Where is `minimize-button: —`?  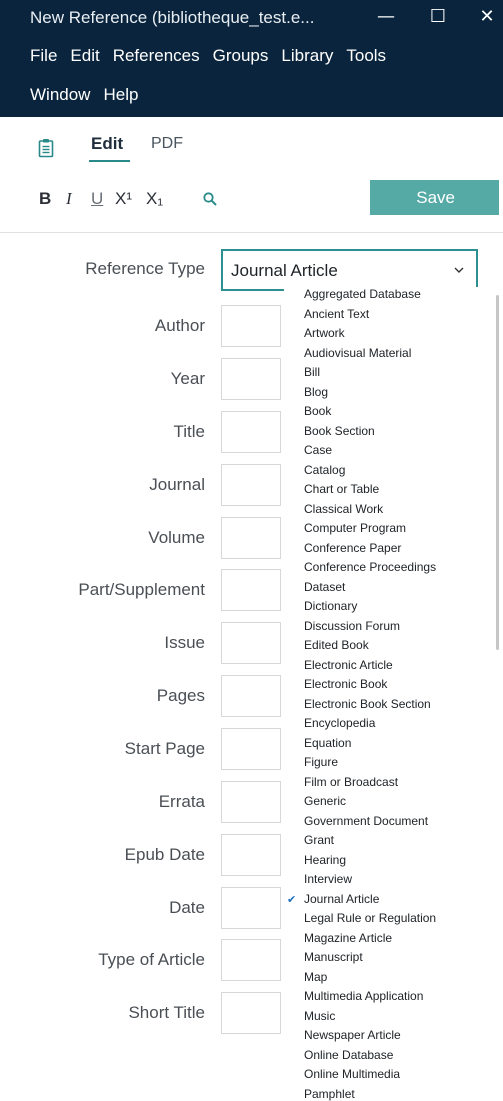
minimize-button: — is located at coordinates (386, 17).